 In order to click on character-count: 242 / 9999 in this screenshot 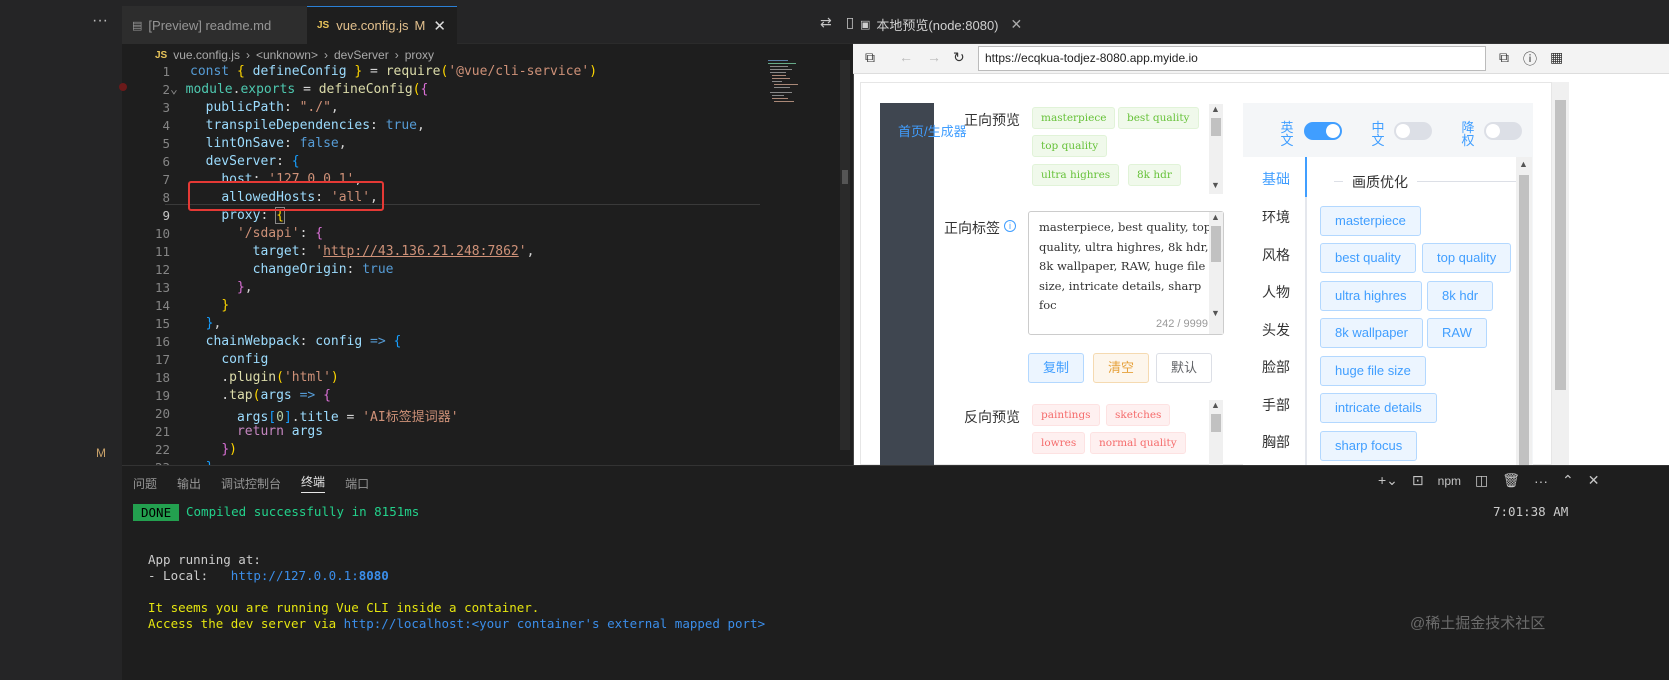, I will do `click(1182, 324)`.